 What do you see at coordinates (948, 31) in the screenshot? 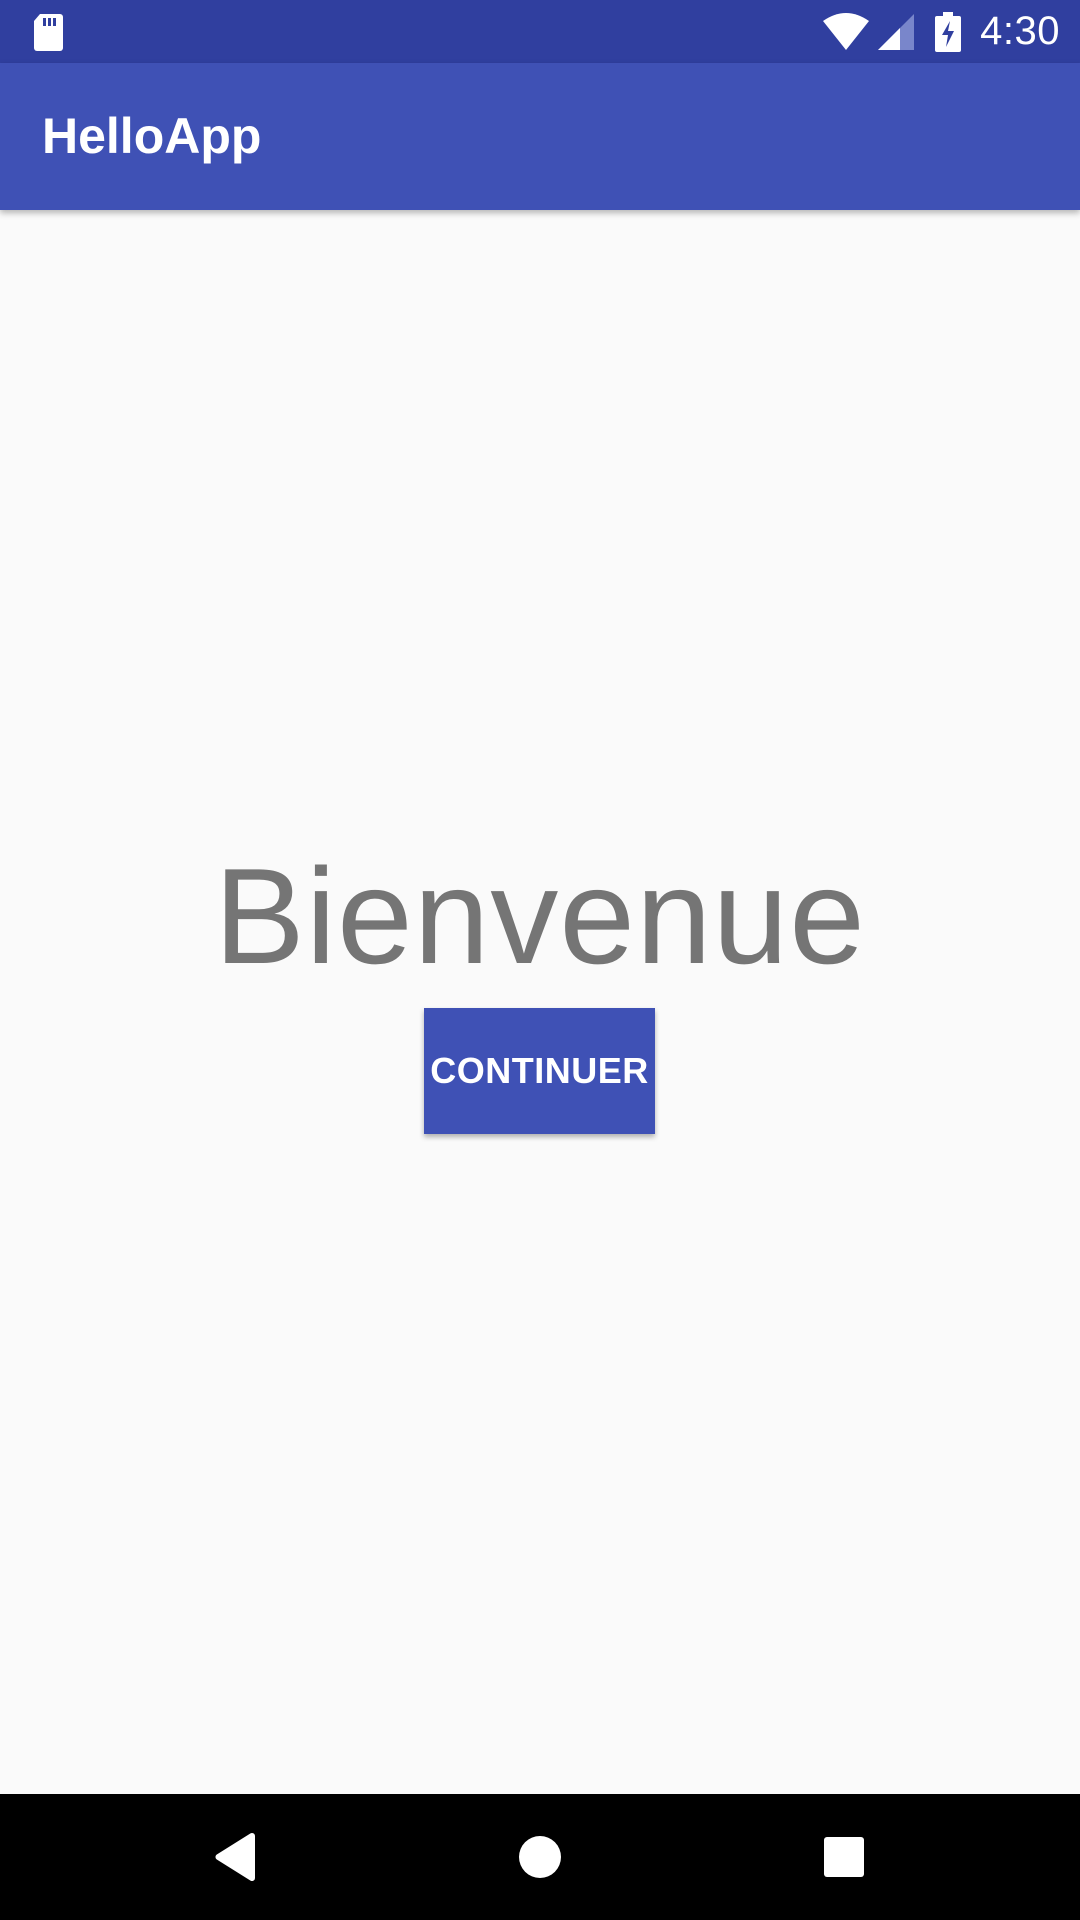
I see `battery-charging-icon` at bounding box center [948, 31].